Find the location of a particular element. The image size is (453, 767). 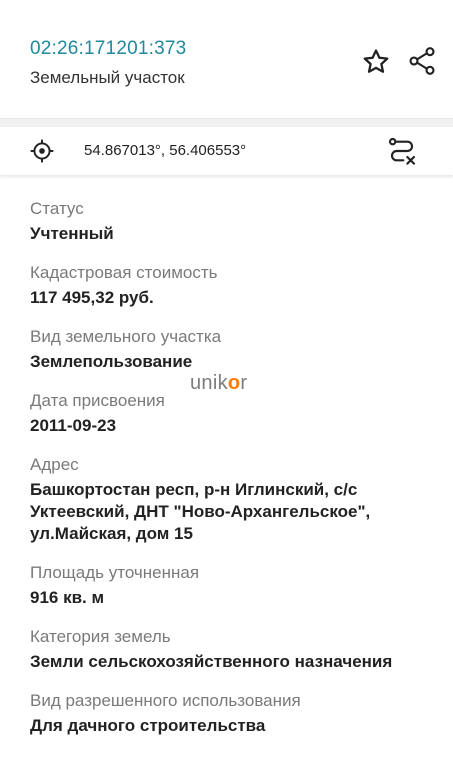

coordinates-text: 54.867013°, 56.406553° is located at coordinates (165, 150).